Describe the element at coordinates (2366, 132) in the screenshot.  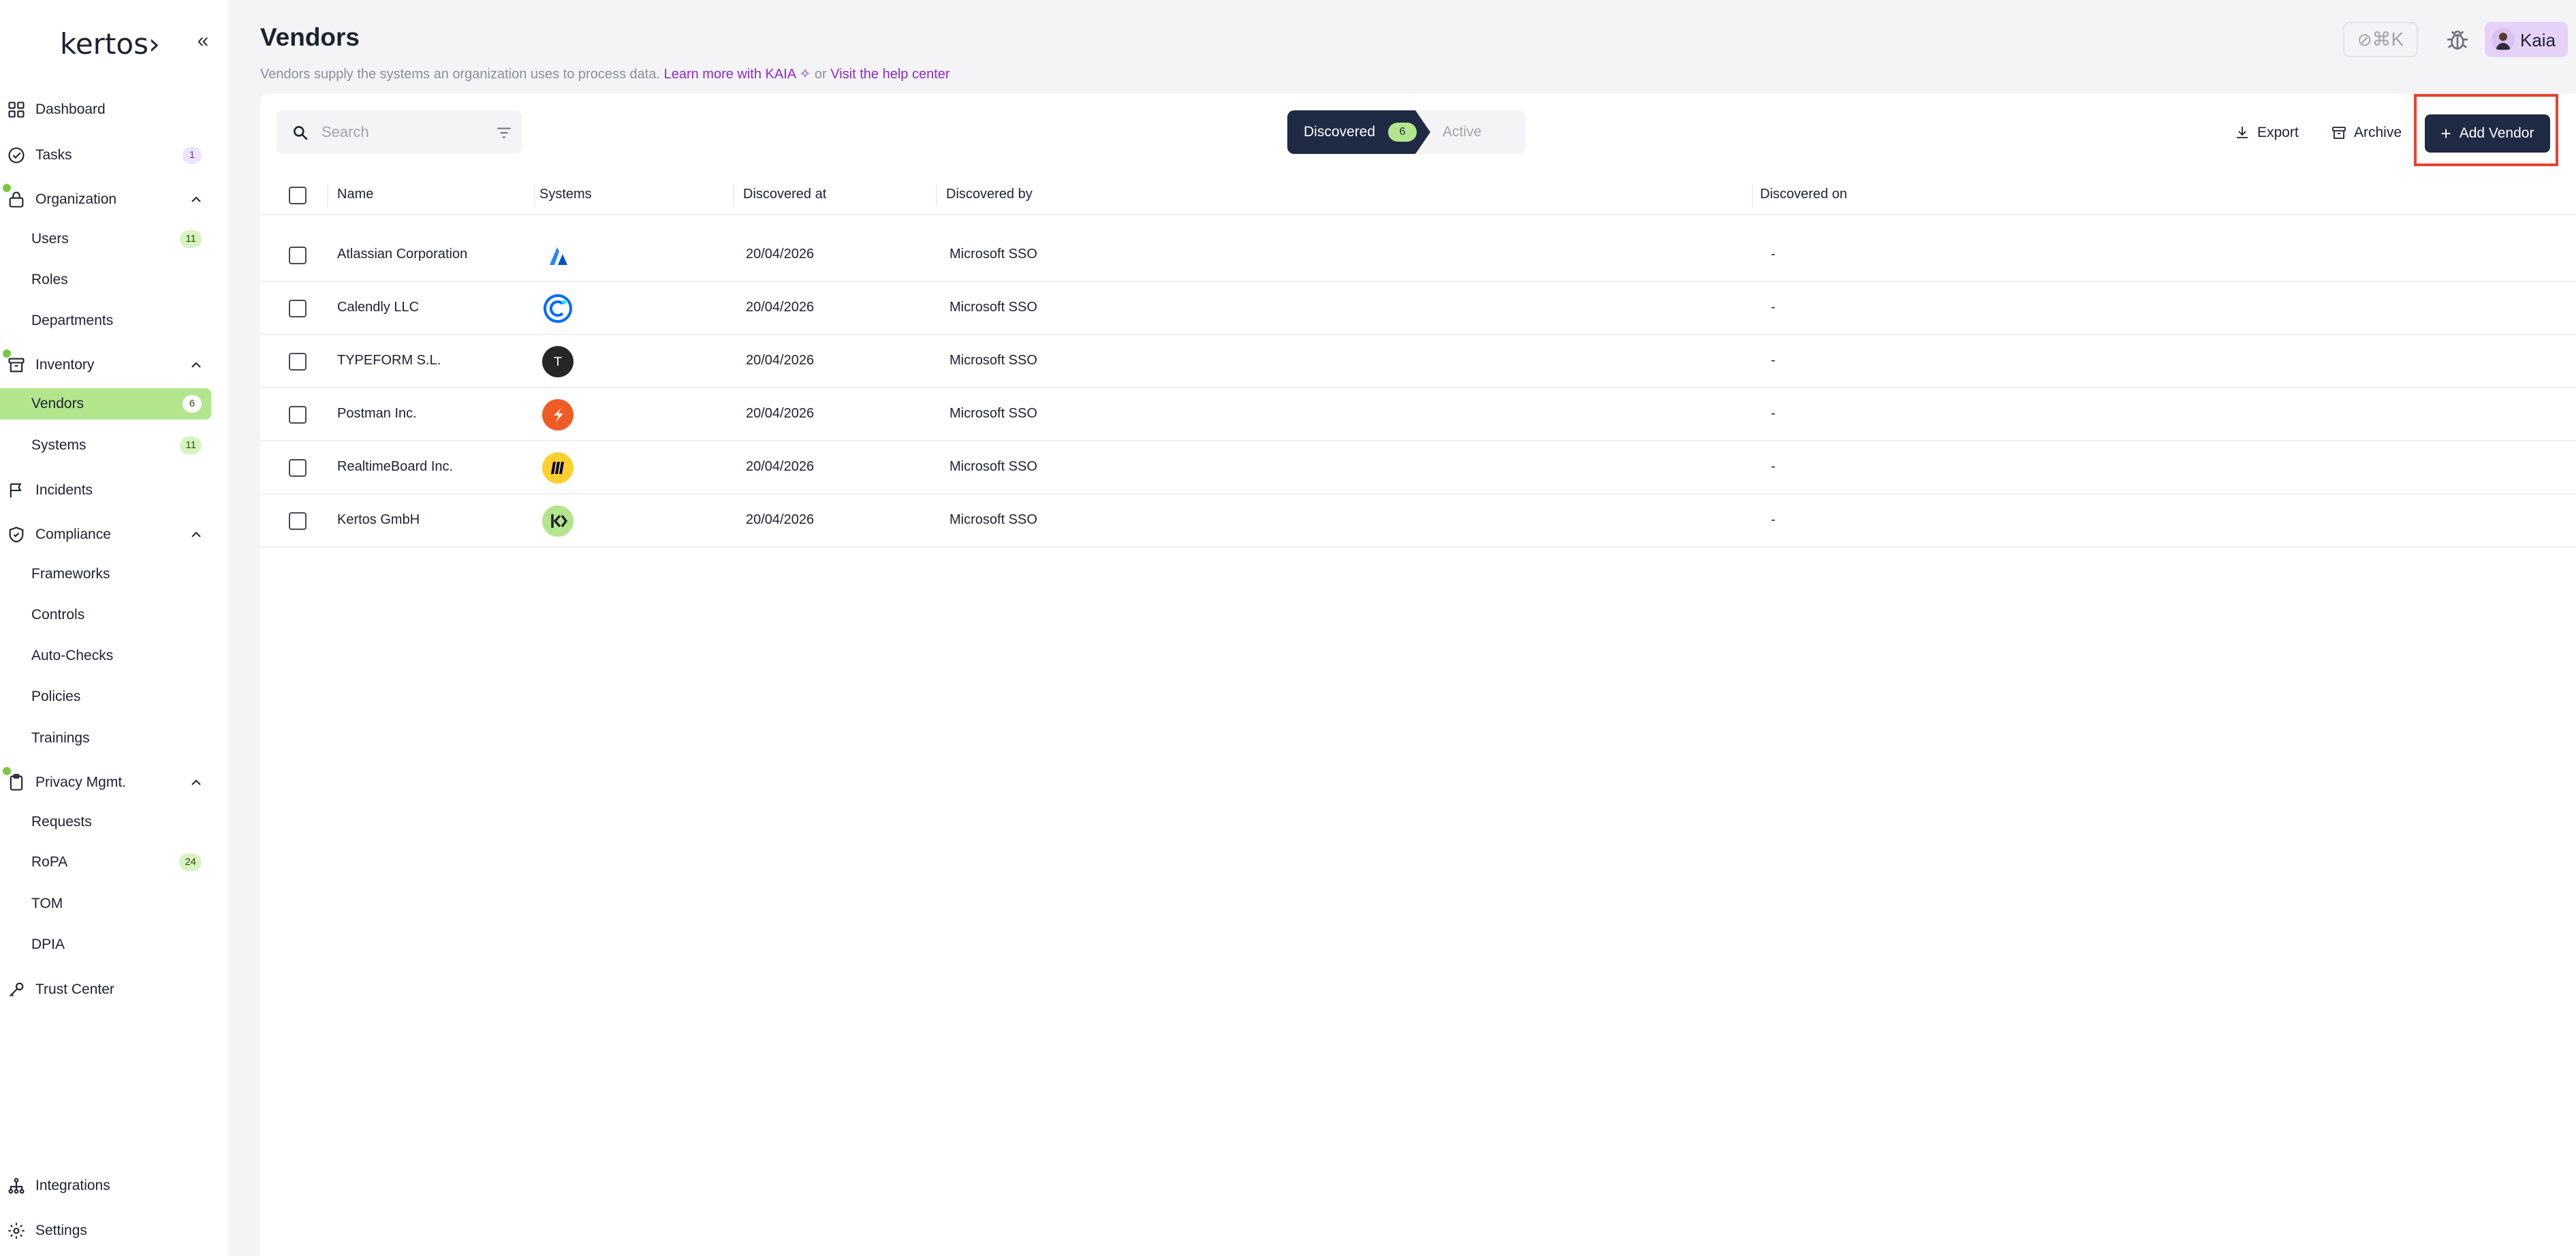
I see `archive-button: Archive` at that location.